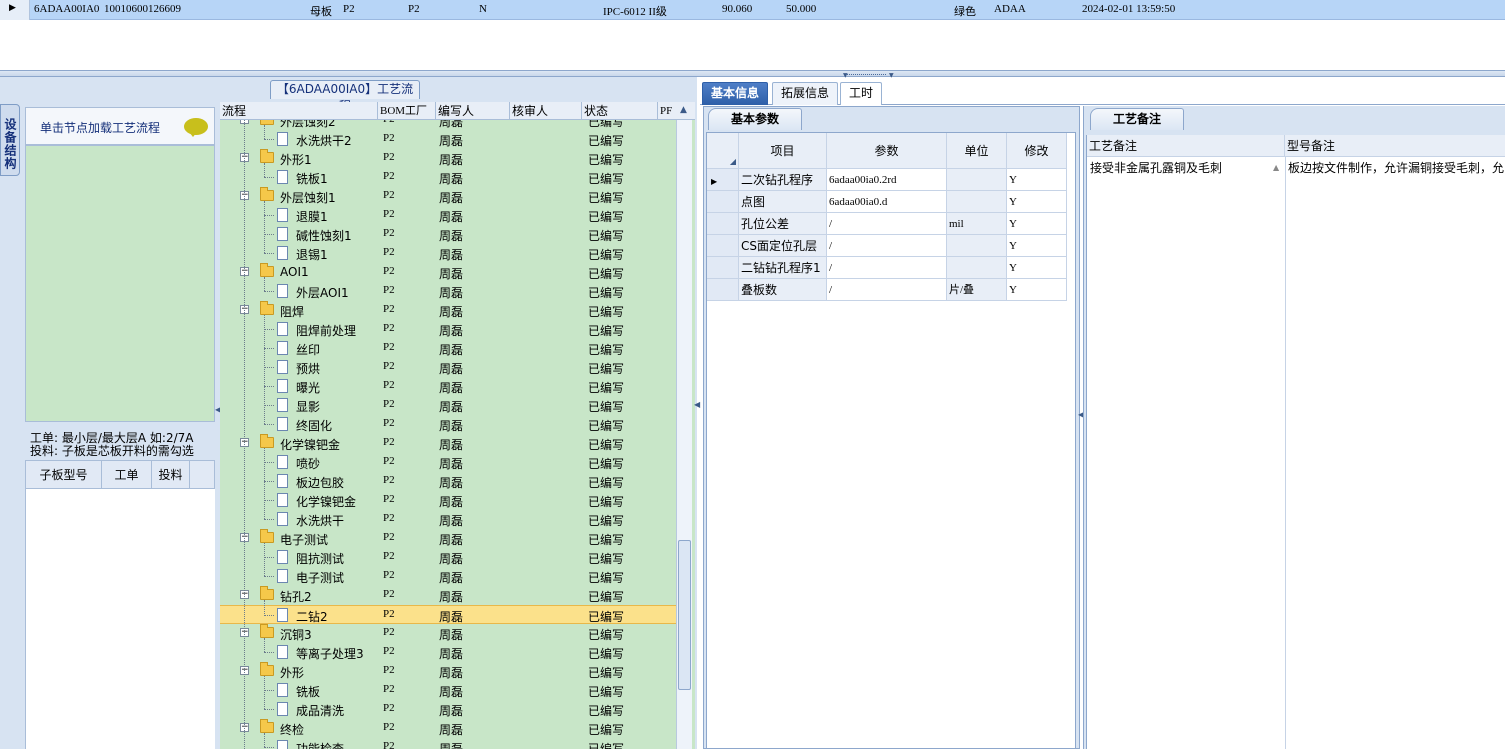  Describe the element at coordinates (448, 481) in the screenshot. I see `tree-row: 板边包胶 P2 周磊 已编写` at that location.